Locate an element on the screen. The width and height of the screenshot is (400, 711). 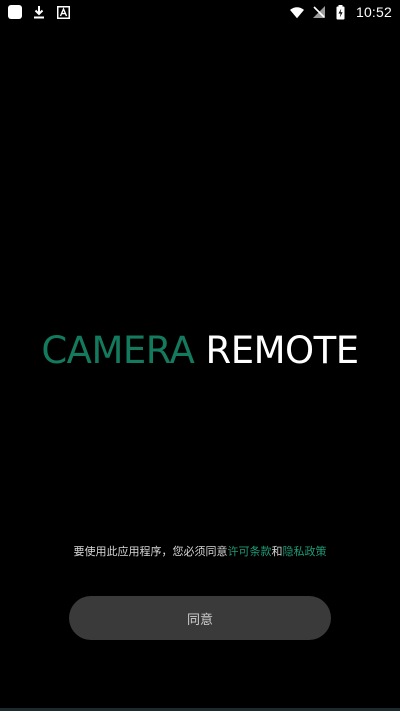
status-bar-time: 10:52 is located at coordinates (373, 12).